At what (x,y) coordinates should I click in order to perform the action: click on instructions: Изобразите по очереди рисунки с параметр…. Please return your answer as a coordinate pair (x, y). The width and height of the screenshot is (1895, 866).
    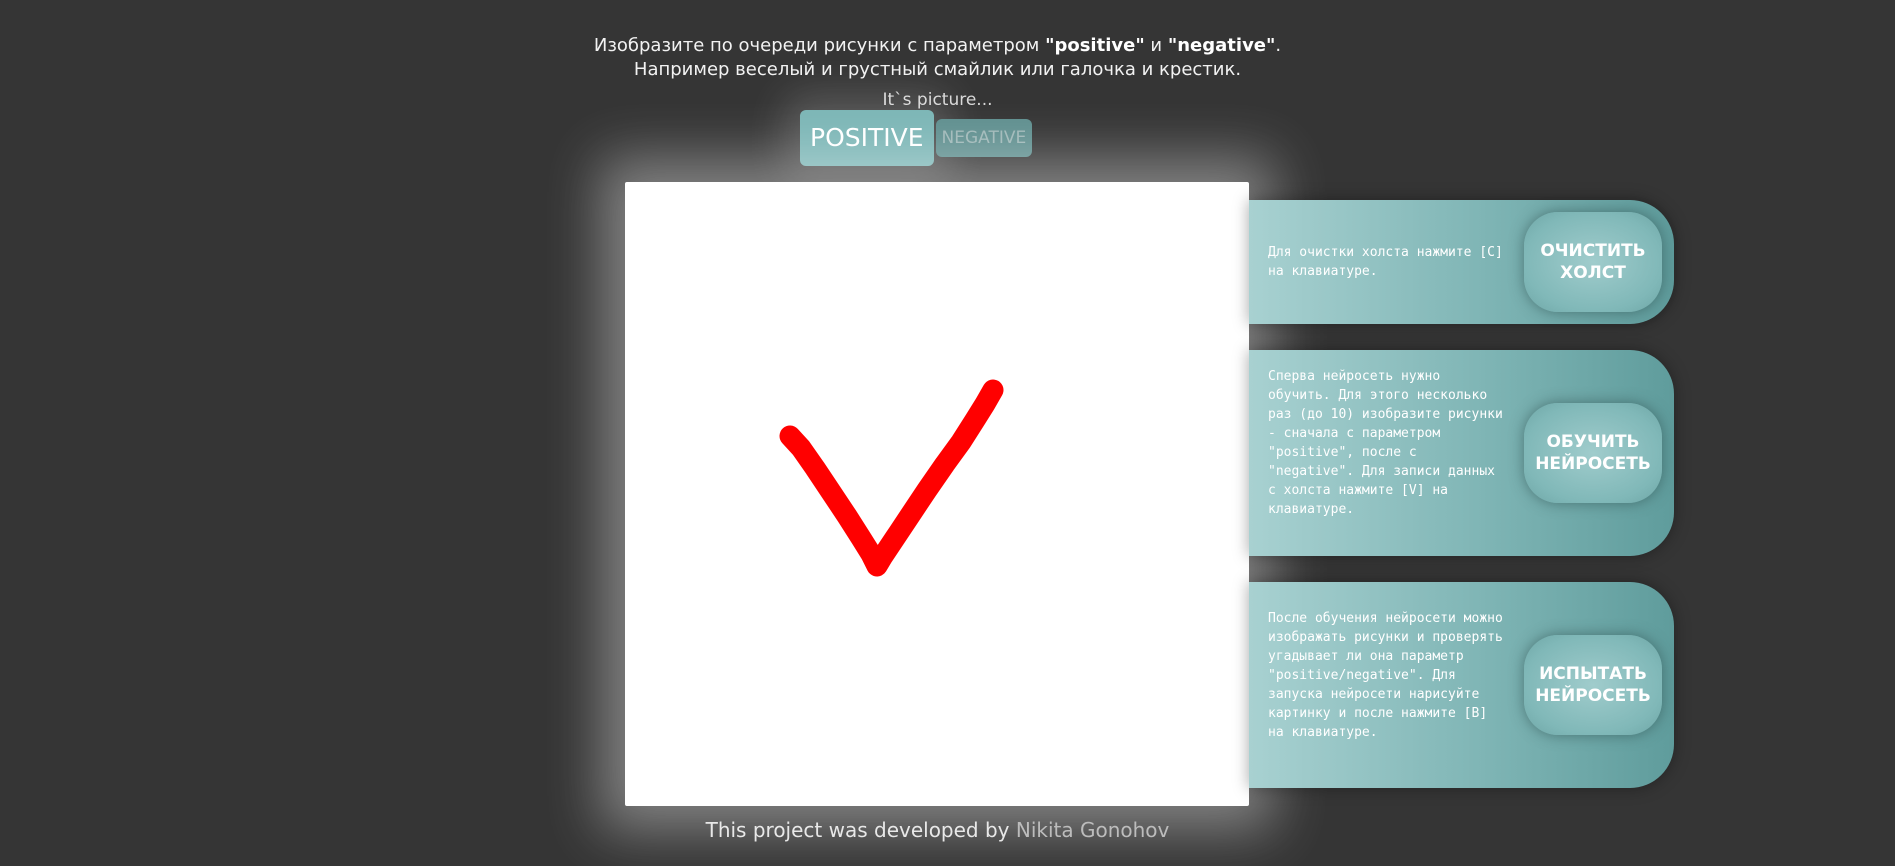
    Looking at the image, I should click on (937, 58).